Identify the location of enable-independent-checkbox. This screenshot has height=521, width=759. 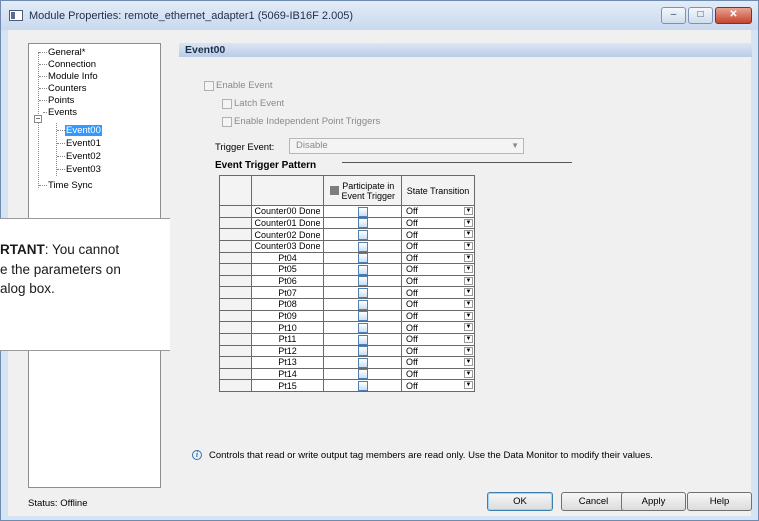
(227, 122).